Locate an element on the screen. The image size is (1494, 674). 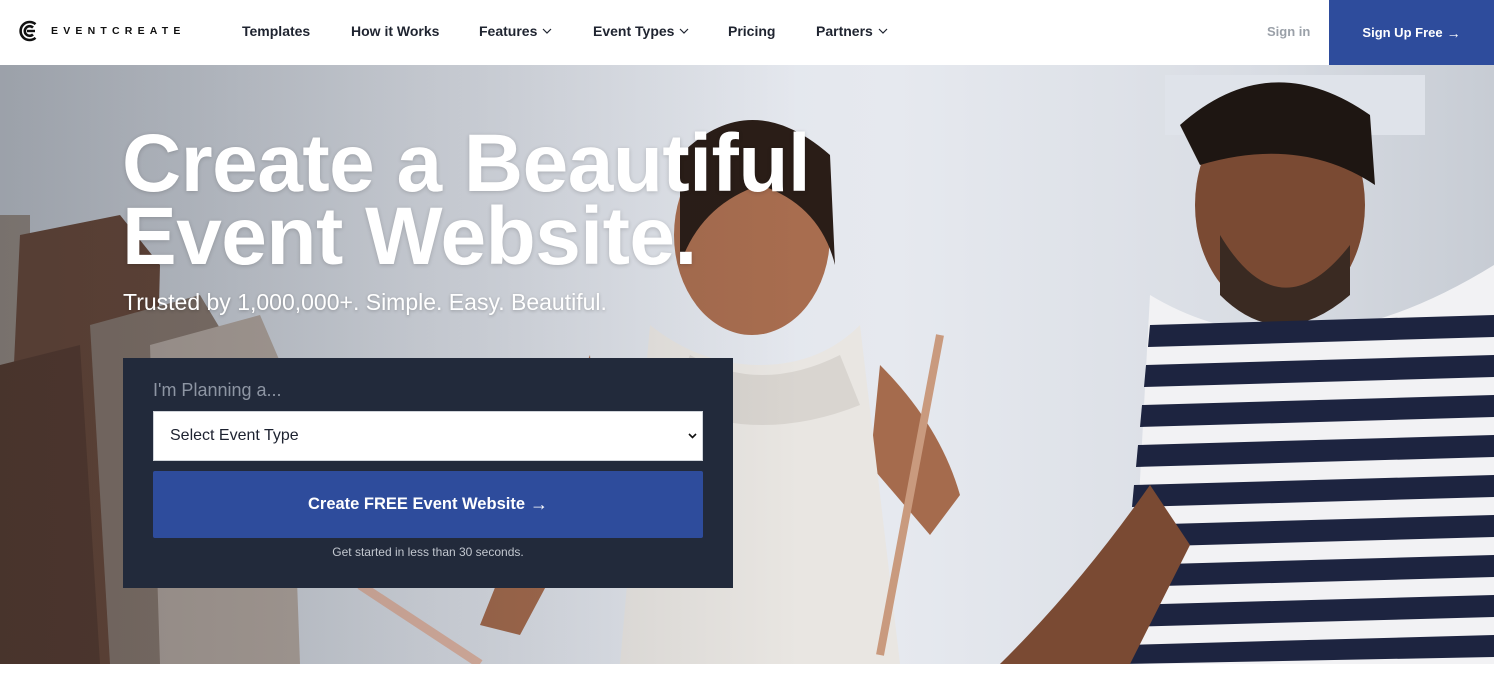
hero-headline-line-1: Create a Beautiful is located at coordinates (466, 163).